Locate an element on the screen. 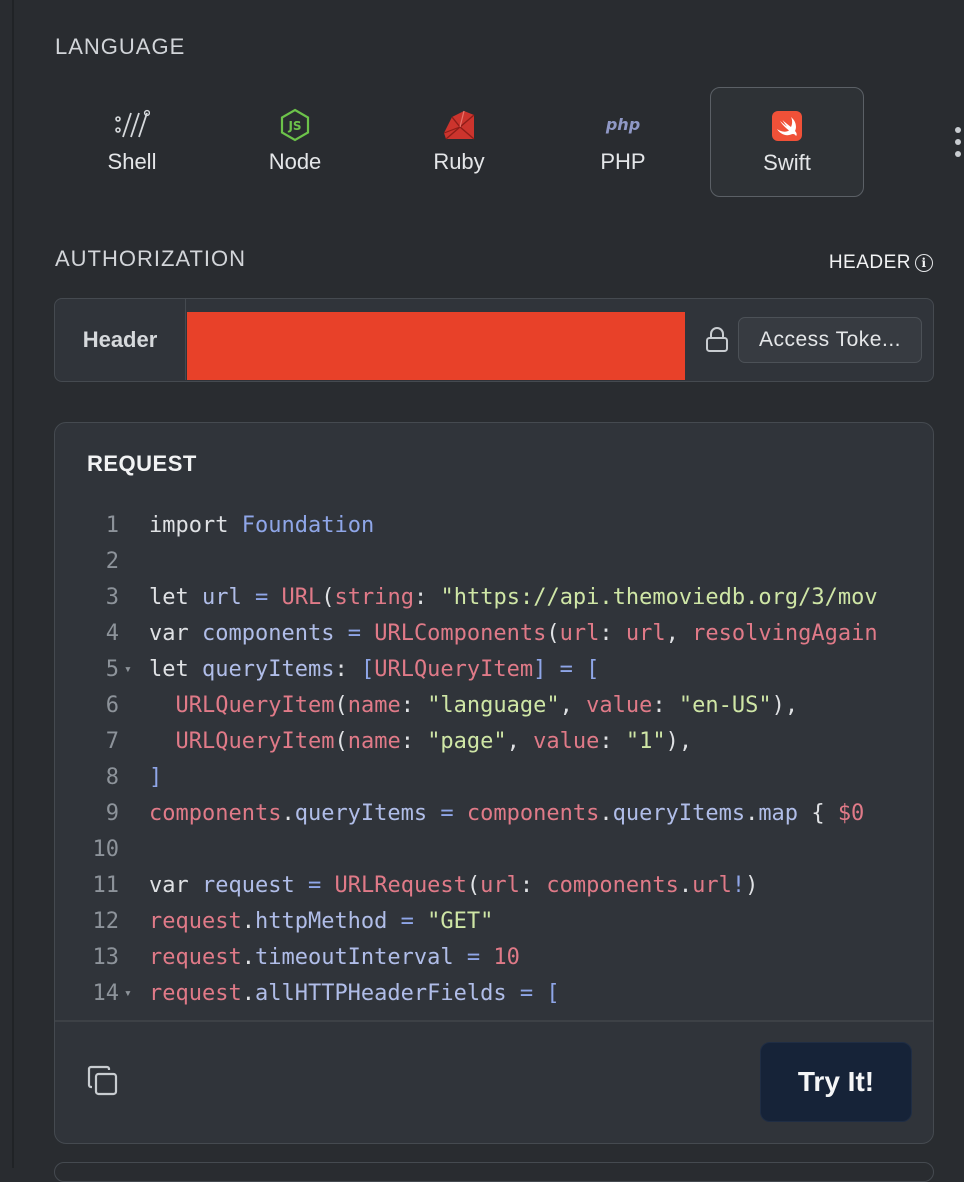 This screenshot has height=1182, width=964. try-it-button: Try It! is located at coordinates (836, 1082).